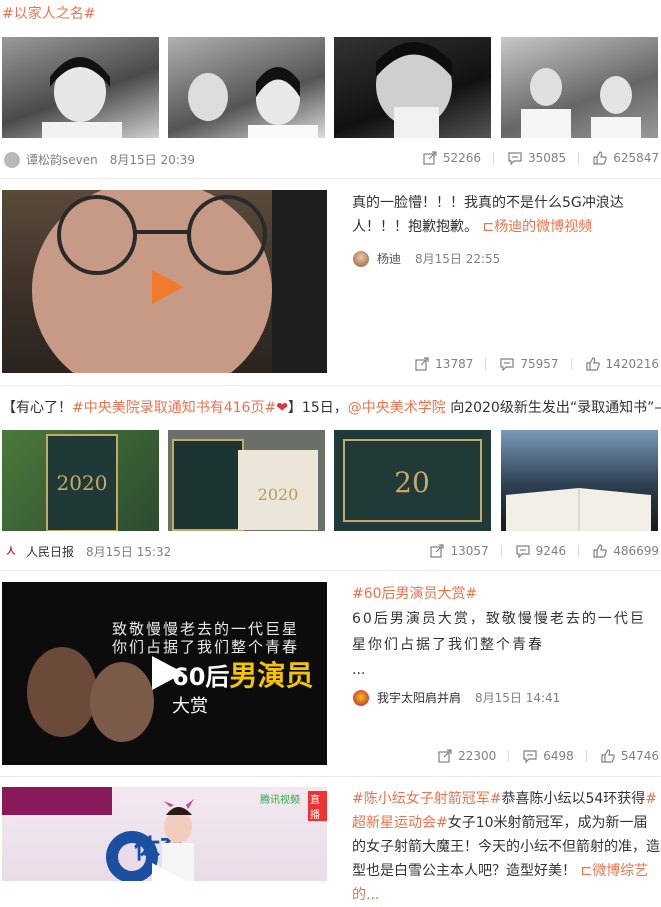  Describe the element at coordinates (419, 697) in the screenshot. I see `author-name: 我宇太阳肩并肩` at that location.